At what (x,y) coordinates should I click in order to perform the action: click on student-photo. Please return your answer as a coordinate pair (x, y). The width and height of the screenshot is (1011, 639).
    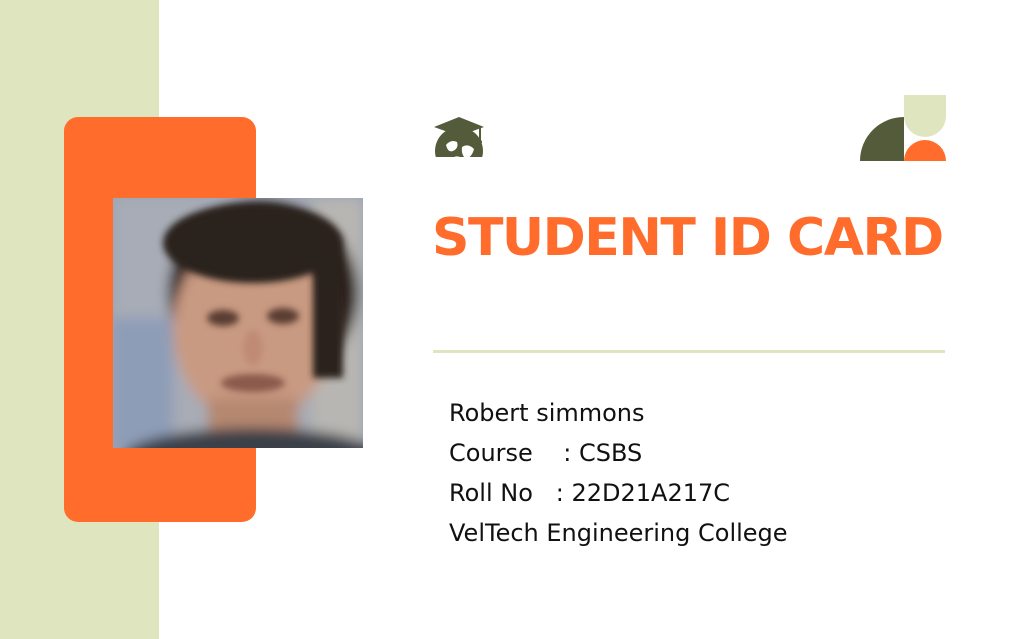
    Looking at the image, I should click on (238, 323).